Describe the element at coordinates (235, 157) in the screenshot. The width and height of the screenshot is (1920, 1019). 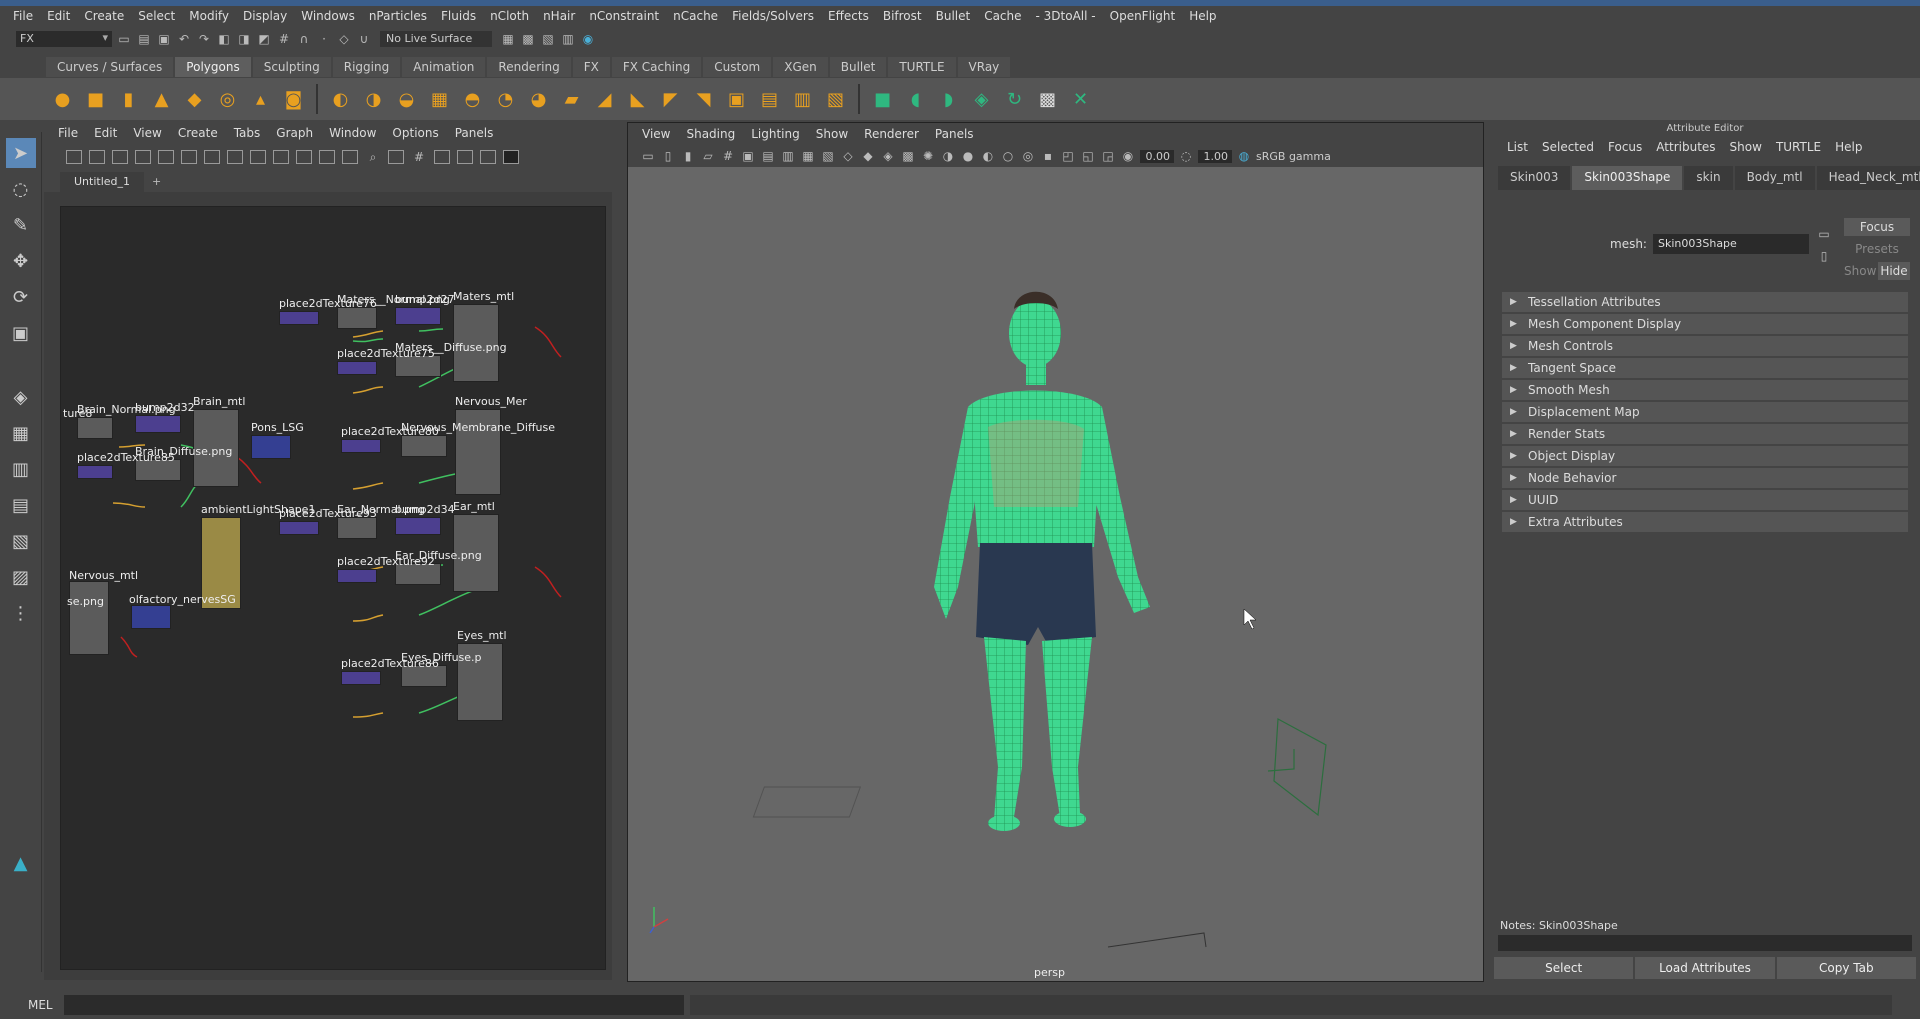
I see `add-selected-icon` at that location.